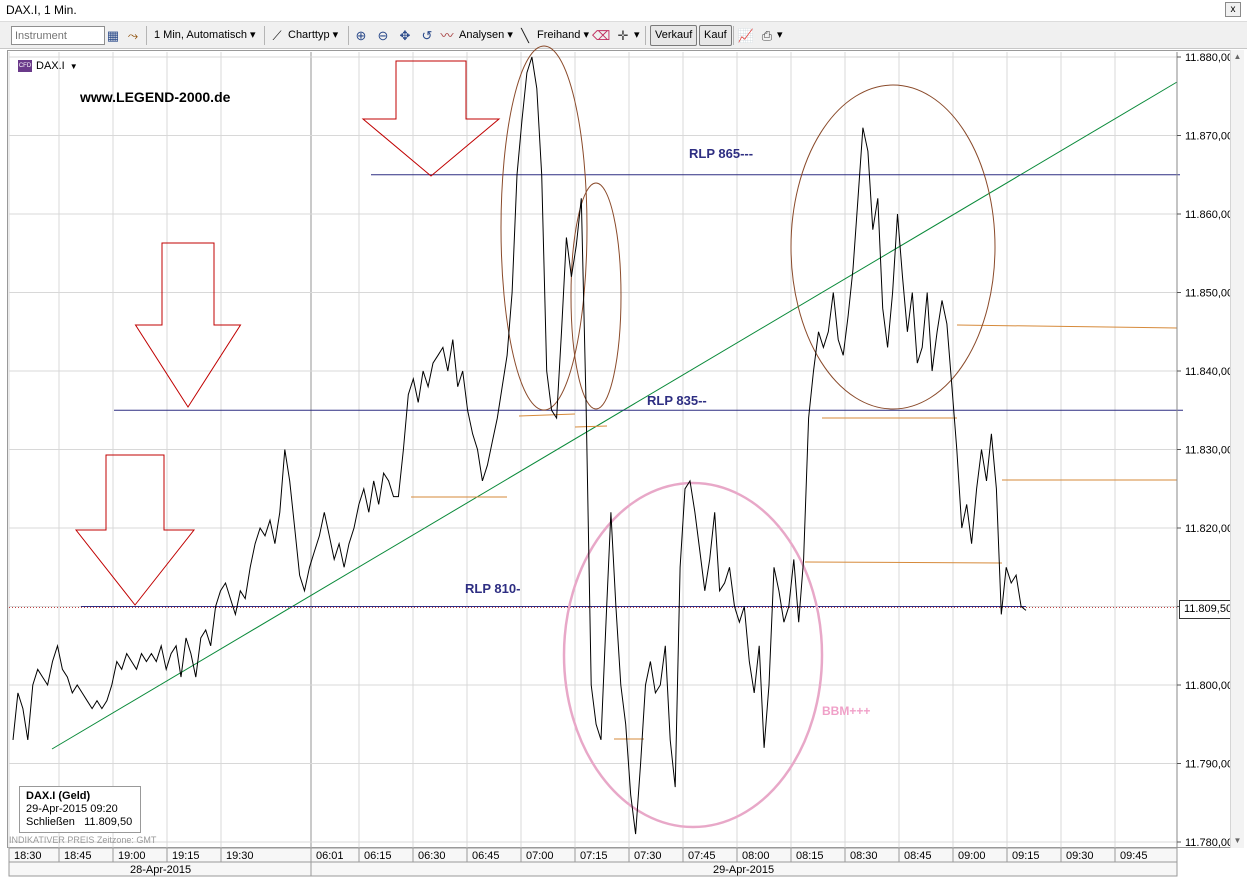  Describe the element at coordinates (1209, 215) in the screenshot. I see `y-tick-label: 11.860,00` at that location.